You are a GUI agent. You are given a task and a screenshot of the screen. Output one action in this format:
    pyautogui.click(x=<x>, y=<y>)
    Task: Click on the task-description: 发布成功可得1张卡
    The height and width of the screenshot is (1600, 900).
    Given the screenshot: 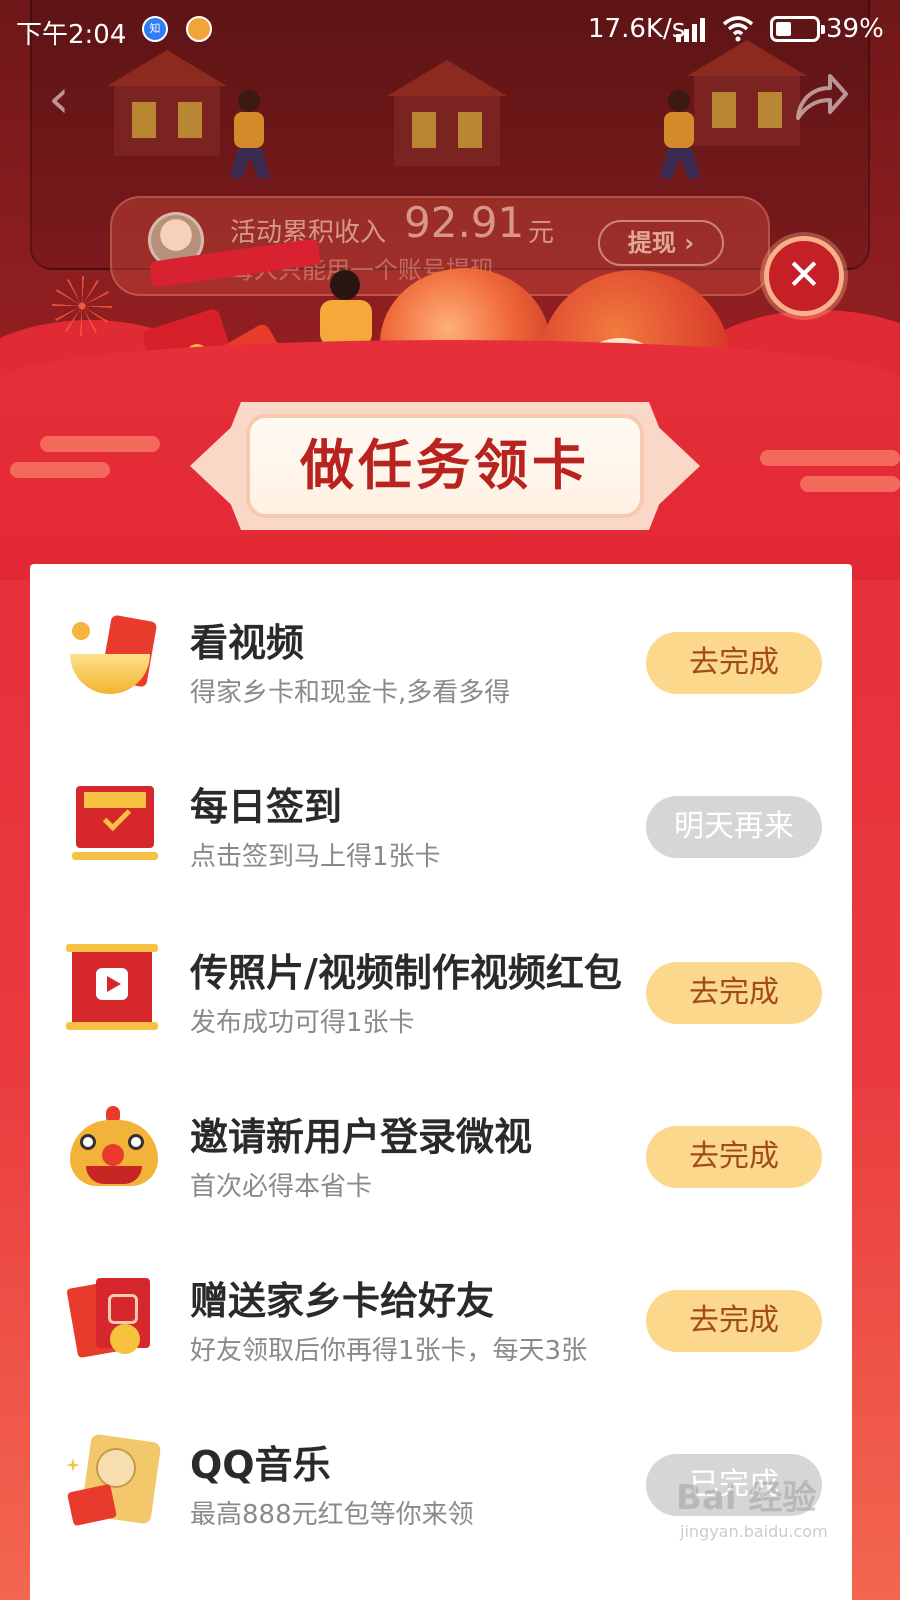 What is the action you would take?
    pyautogui.click(x=302, y=1023)
    